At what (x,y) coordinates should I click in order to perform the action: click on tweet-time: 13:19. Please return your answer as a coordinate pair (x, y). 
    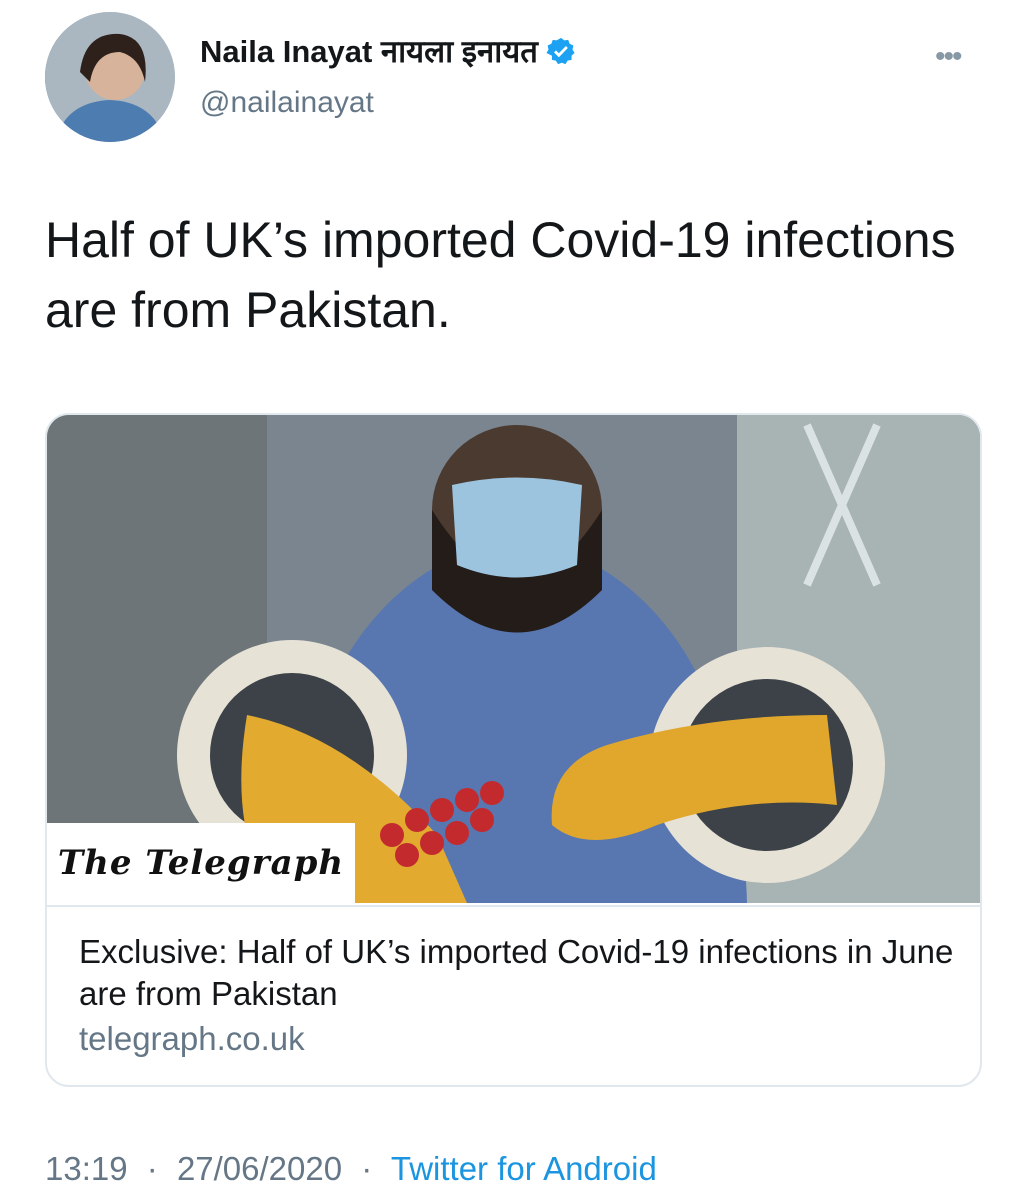
    Looking at the image, I should click on (86, 1168).